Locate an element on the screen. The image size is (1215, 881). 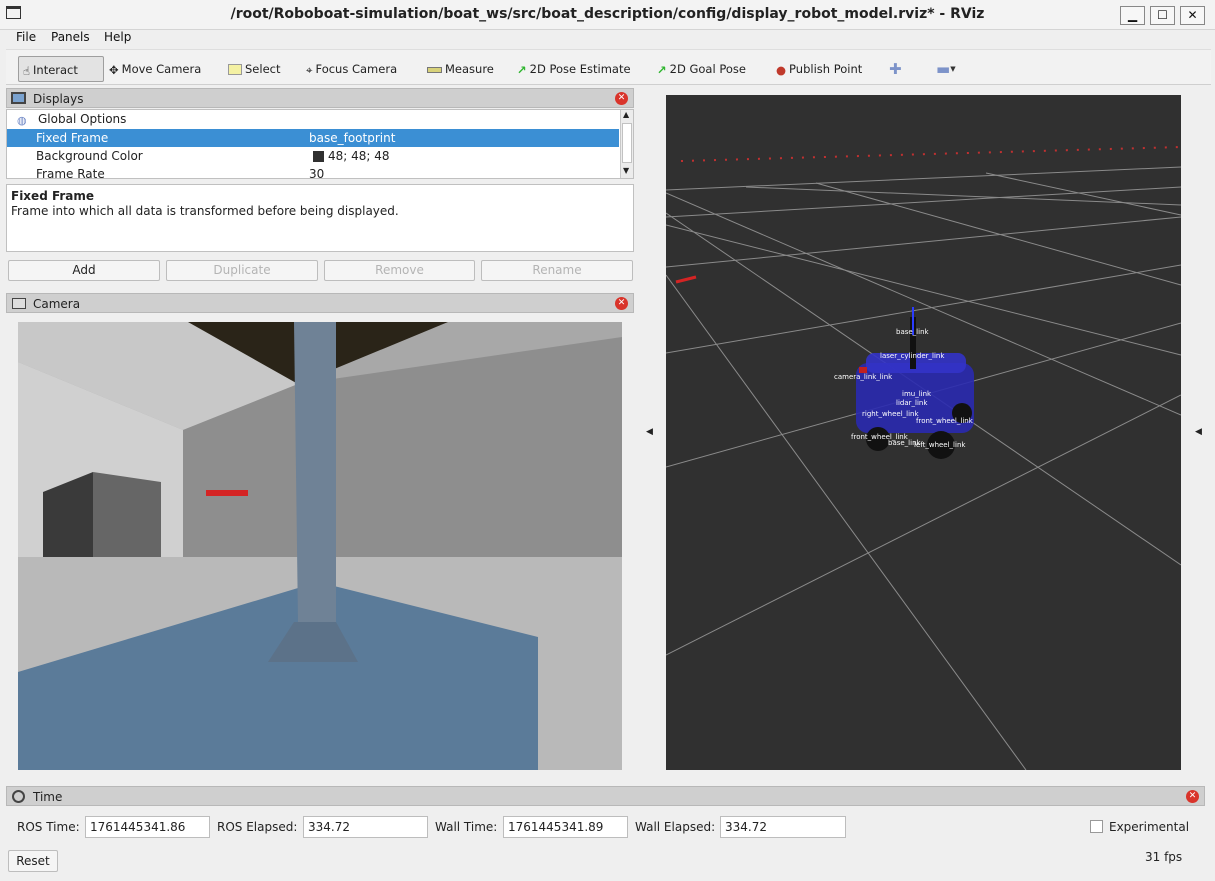
ros-elapsed-label: ROS Elapsed: is located at coordinates (257, 827).